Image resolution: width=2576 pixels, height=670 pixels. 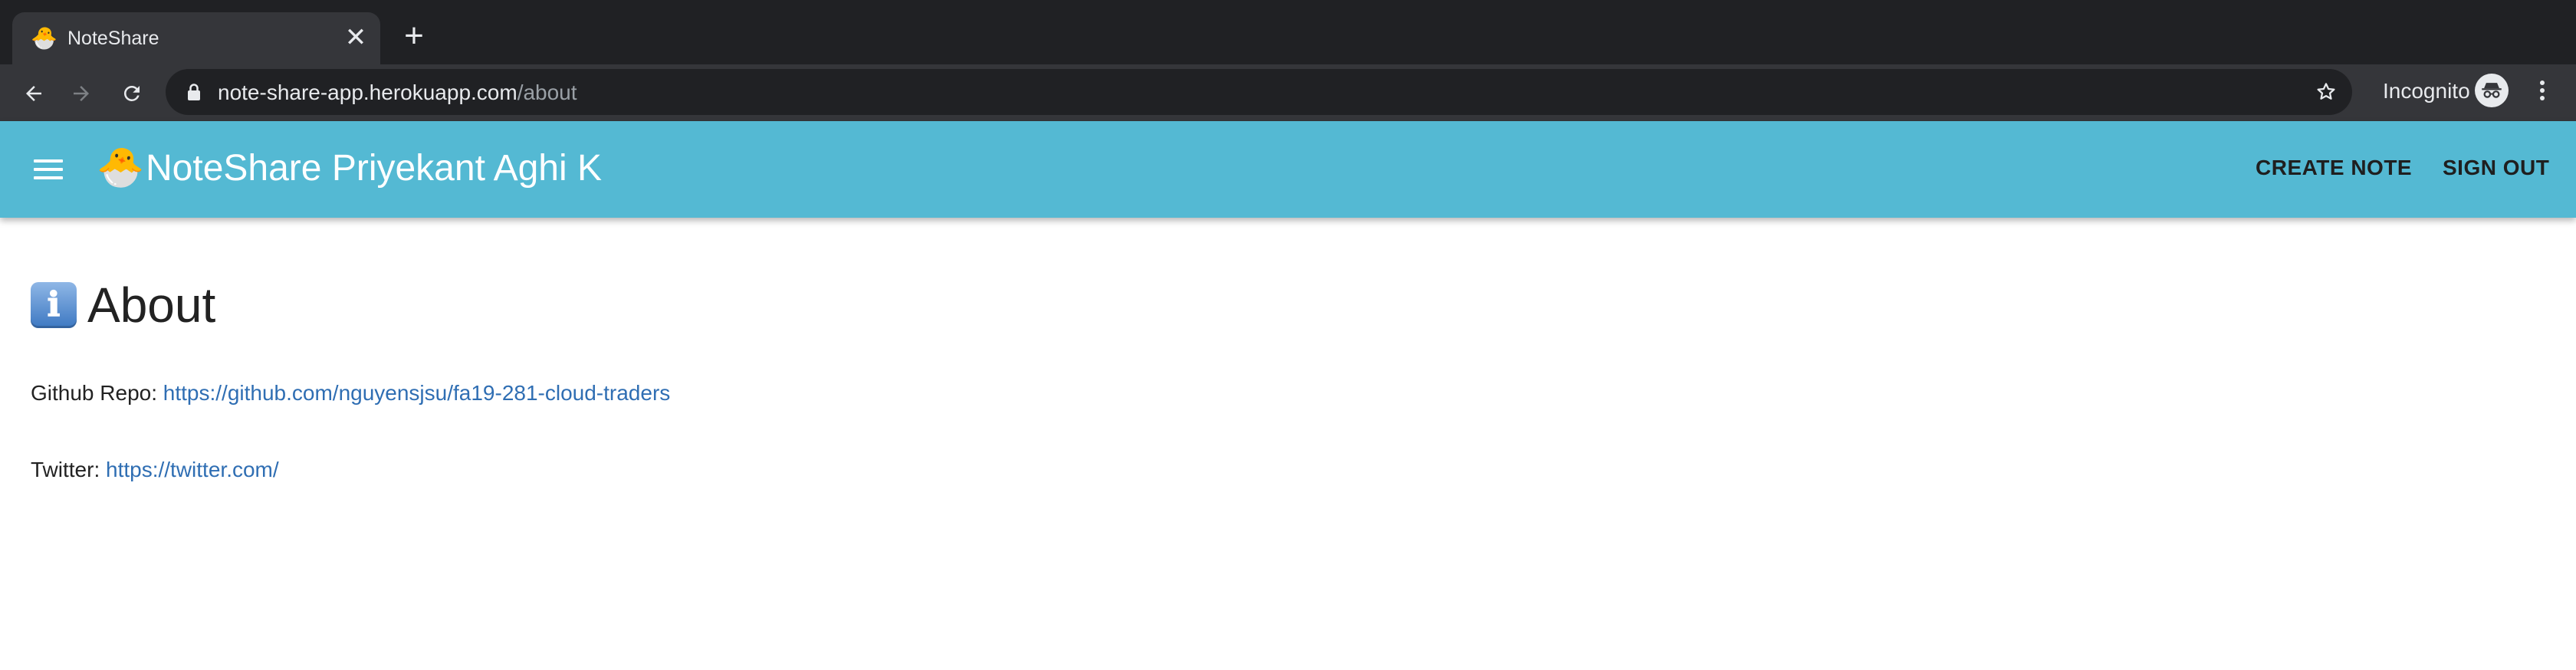 I want to click on app-title: NoteShare Priyekant Aghi K, so click(x=374, y=169).